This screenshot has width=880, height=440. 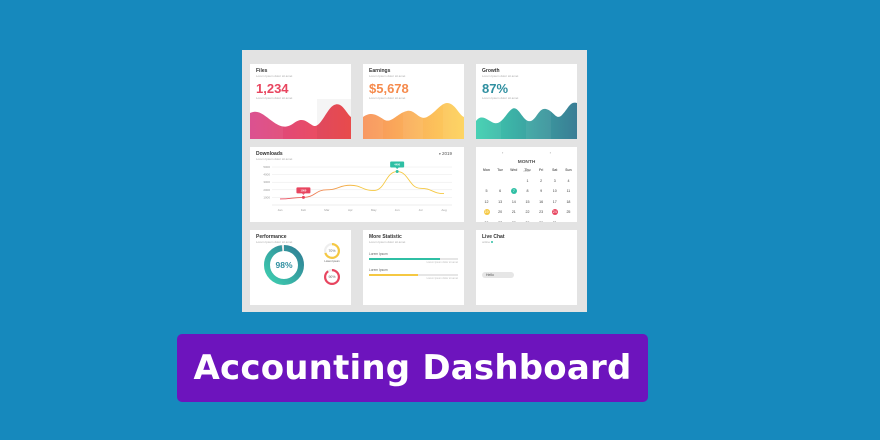 I want to click on calendar-day: 12, so click(x=486, y=202).